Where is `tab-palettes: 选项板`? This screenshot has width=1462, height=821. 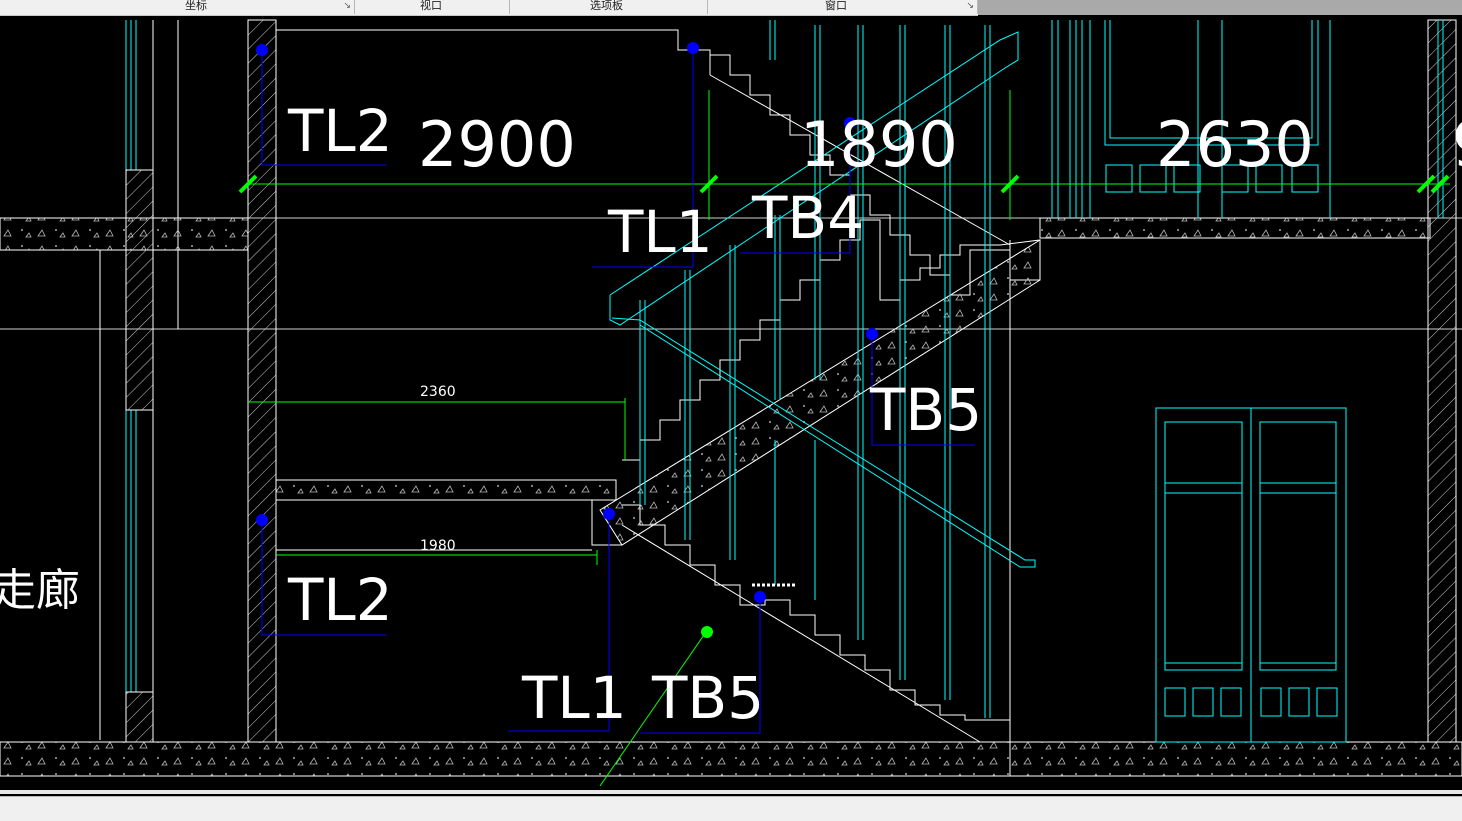 tab-palettes: 选项板 is located at coordinates (609, 7).